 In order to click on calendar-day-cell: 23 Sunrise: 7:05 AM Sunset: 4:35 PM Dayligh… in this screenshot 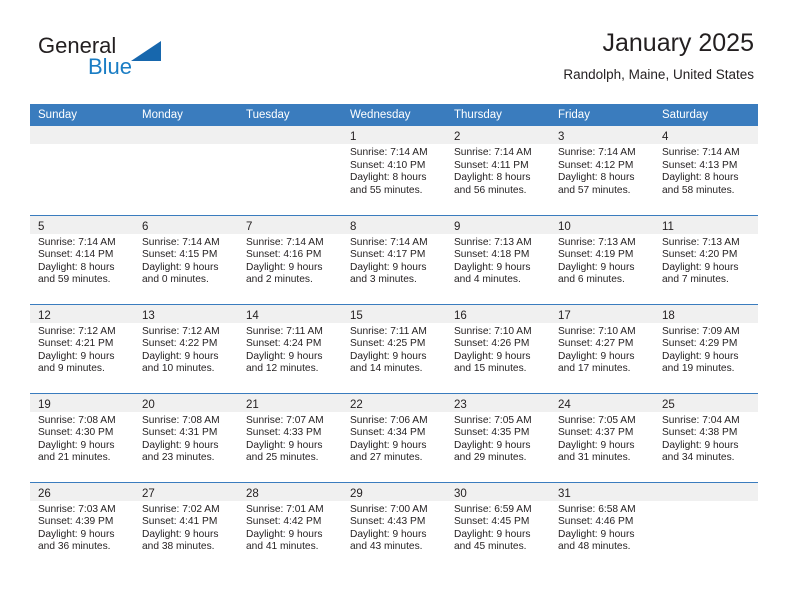, I will do `click(498, 437)`.